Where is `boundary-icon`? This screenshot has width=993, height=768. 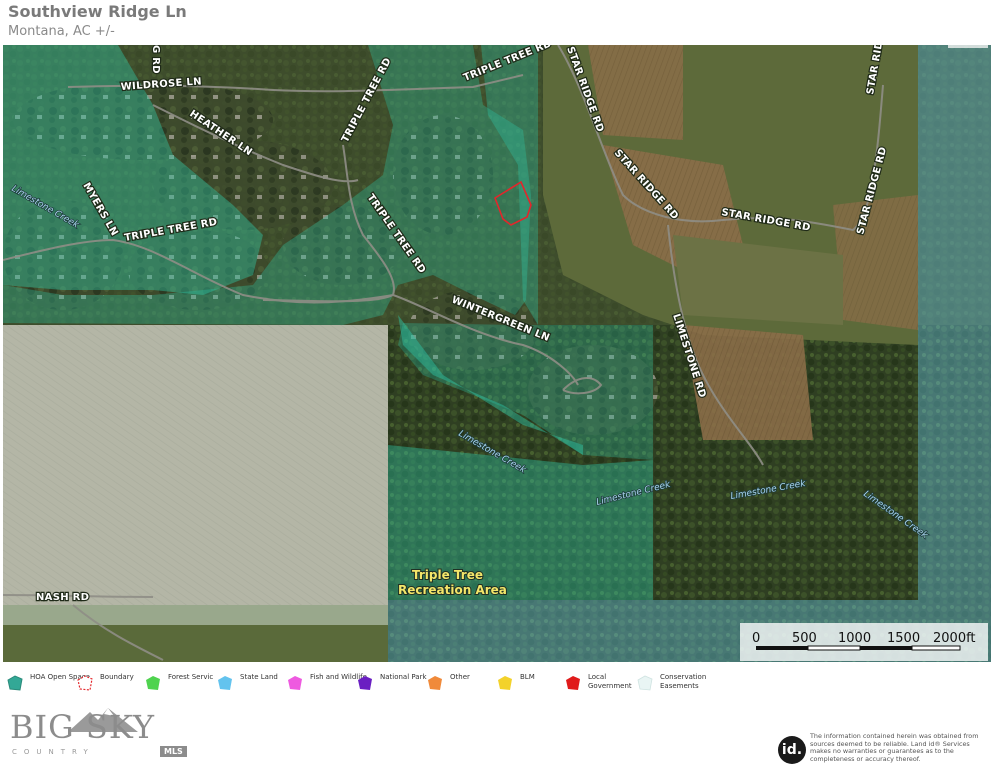
boundary-icon is located at coordinates (85, 683).